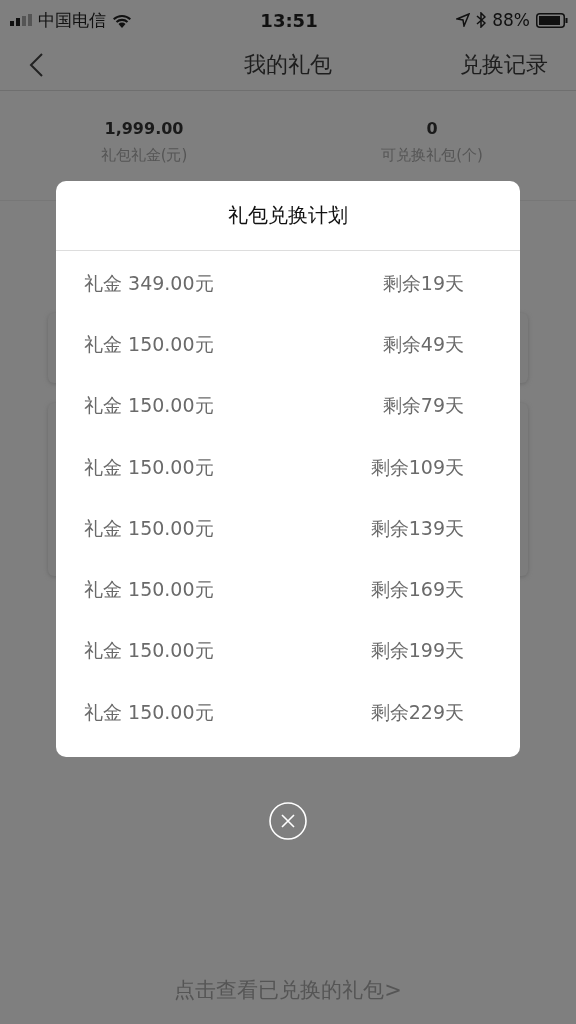 This screenshot has height=1024, width=576. I want to click on days-remaining: 剩余229天, so click(417, 712).